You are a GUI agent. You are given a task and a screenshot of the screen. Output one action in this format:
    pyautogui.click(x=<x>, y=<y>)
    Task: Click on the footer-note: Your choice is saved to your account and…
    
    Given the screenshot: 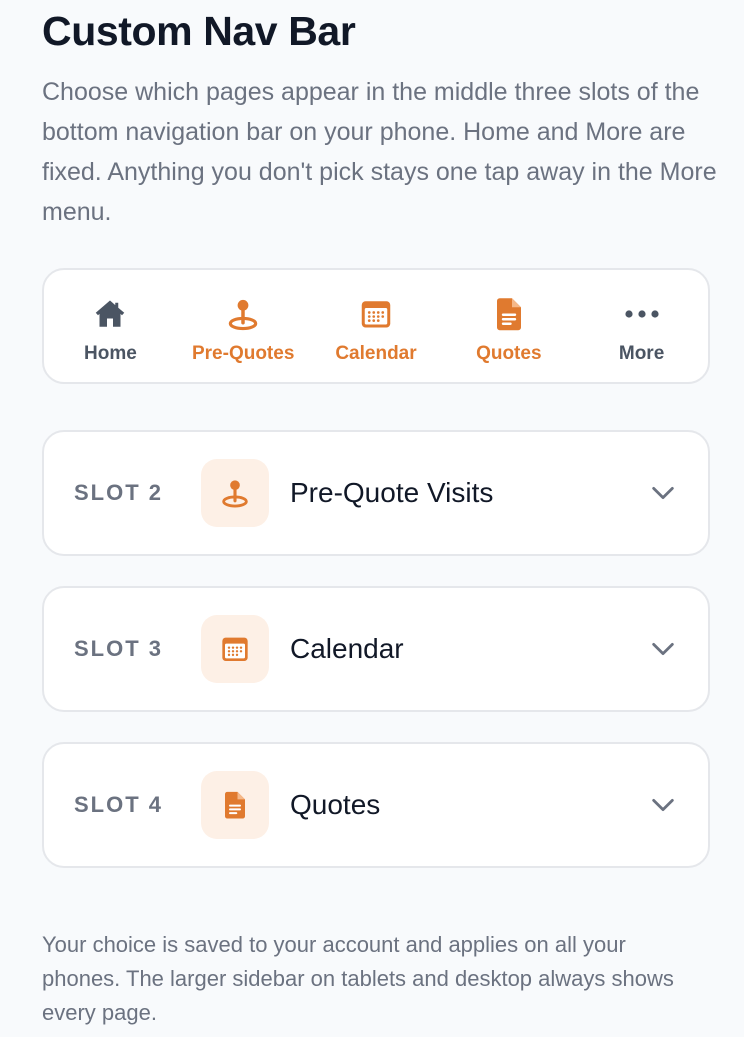 What is the action you would take?
    pyautogui.click(x=358, y=978)
    